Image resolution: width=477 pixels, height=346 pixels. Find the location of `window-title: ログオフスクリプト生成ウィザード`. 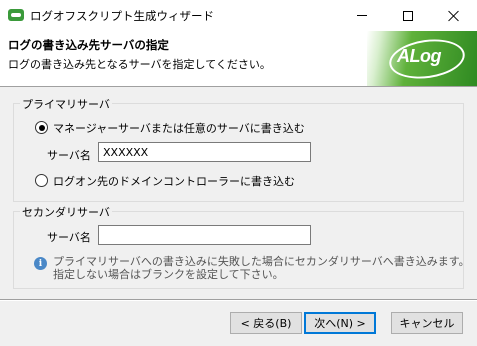

window-title: ログオフスクリプト生成ウィザード is located at coordinates (122, 16).